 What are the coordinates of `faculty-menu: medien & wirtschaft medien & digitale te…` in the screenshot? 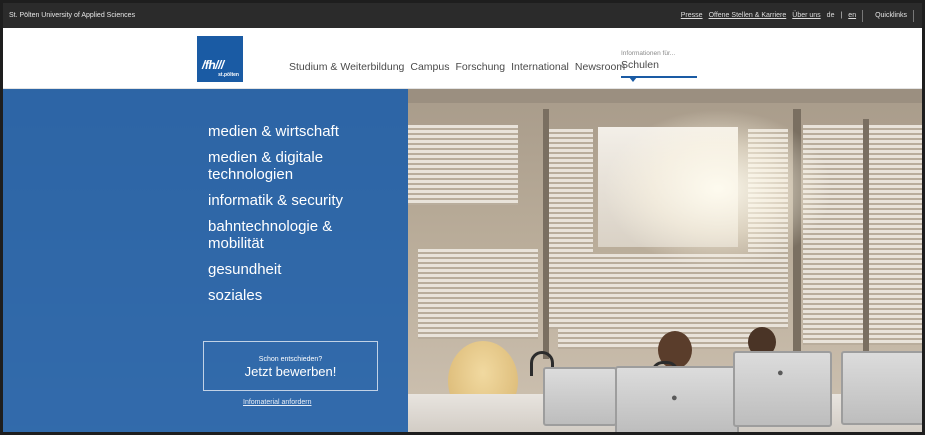 It's located at (298, 218).